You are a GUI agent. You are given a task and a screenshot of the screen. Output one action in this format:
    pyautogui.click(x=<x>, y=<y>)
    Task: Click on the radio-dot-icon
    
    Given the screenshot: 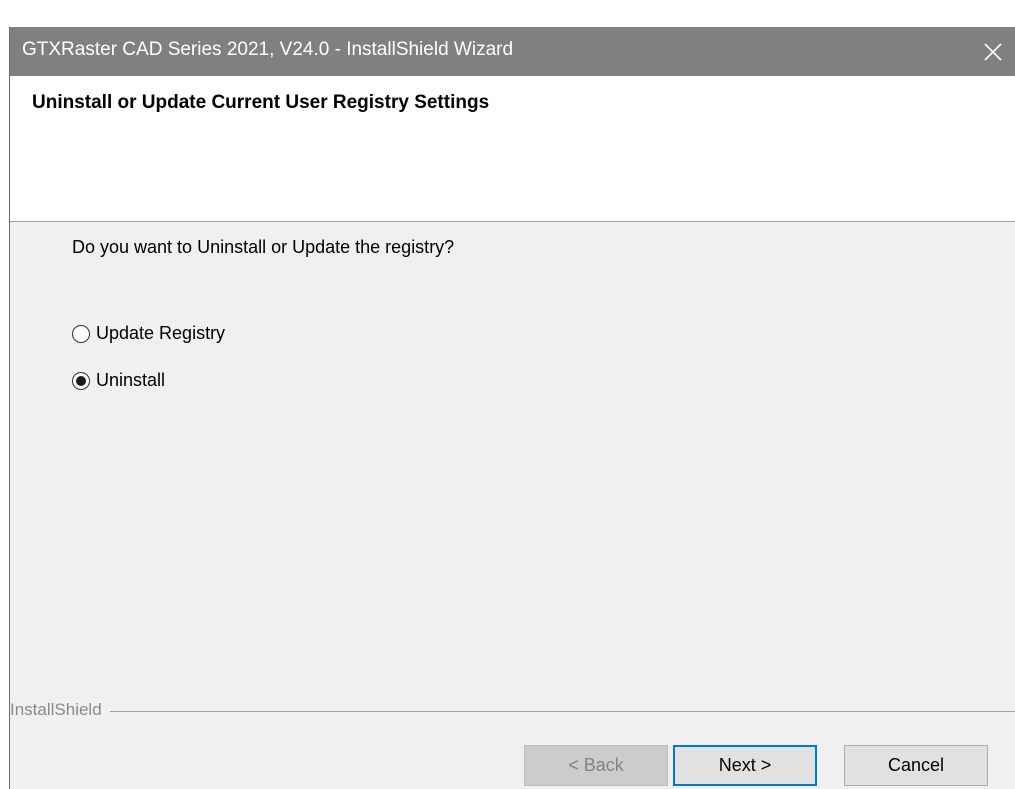 What is the action you would take?
    pyautogui.click(x=81, y=380)
    